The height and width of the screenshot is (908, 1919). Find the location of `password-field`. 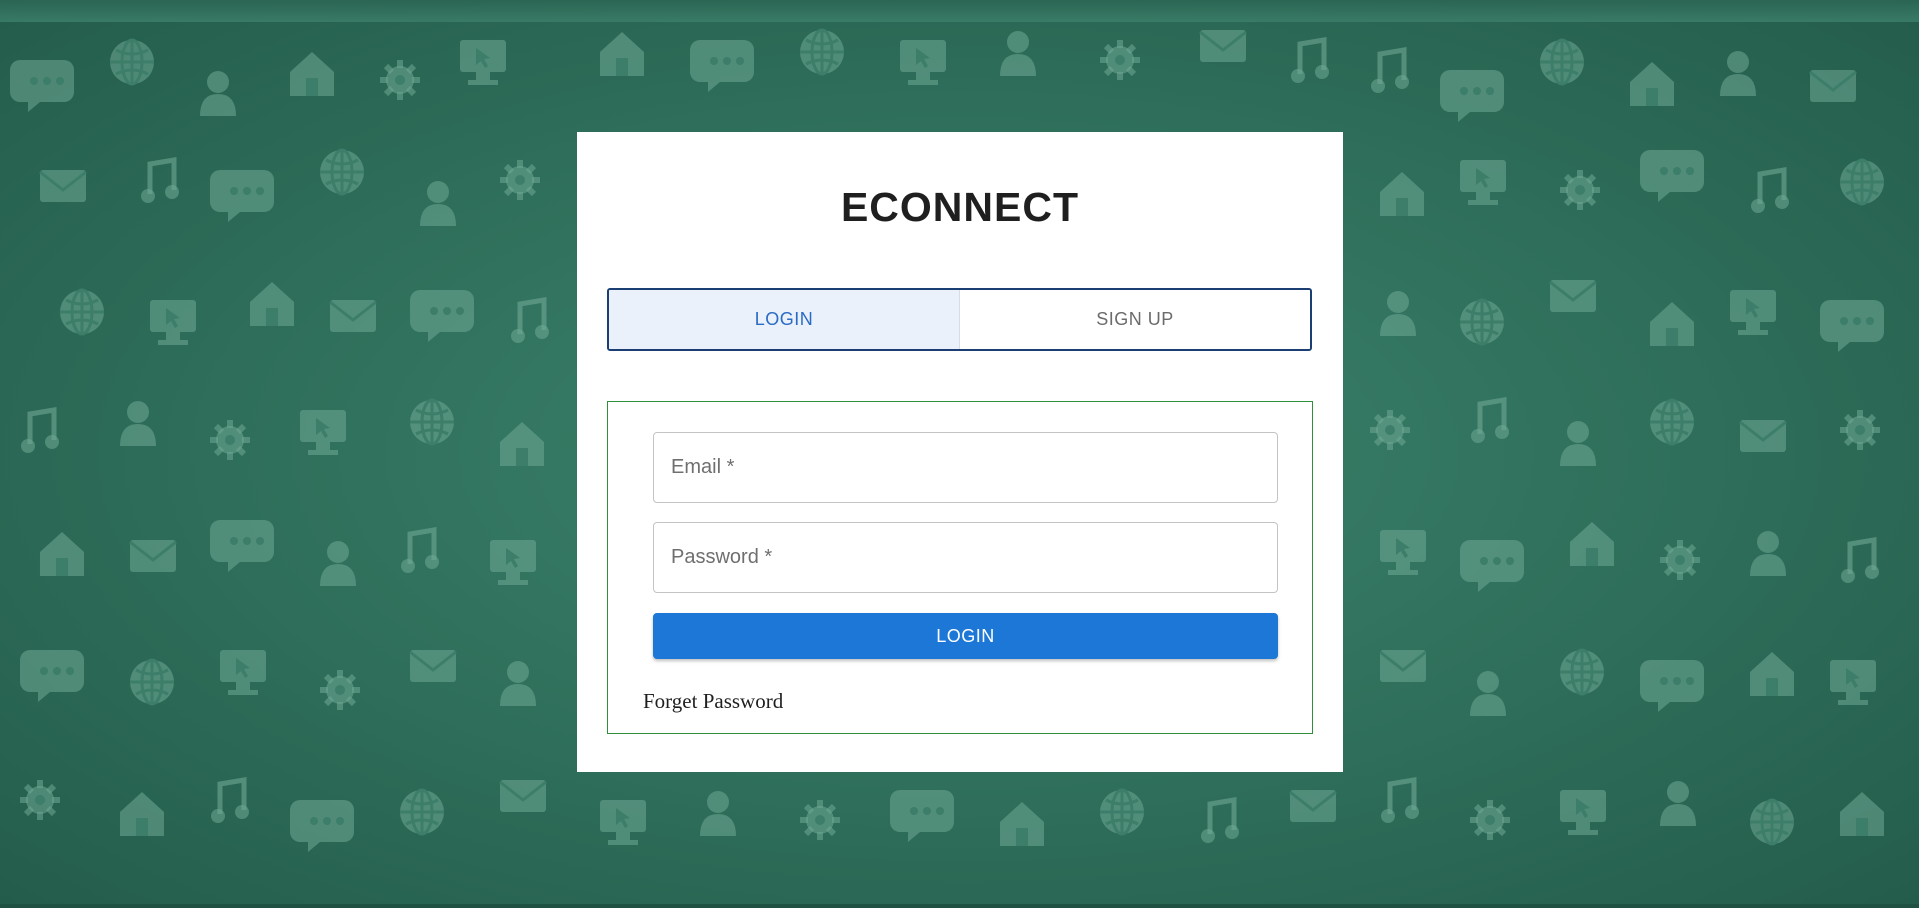

password-field is located at coordinates (965, 557).